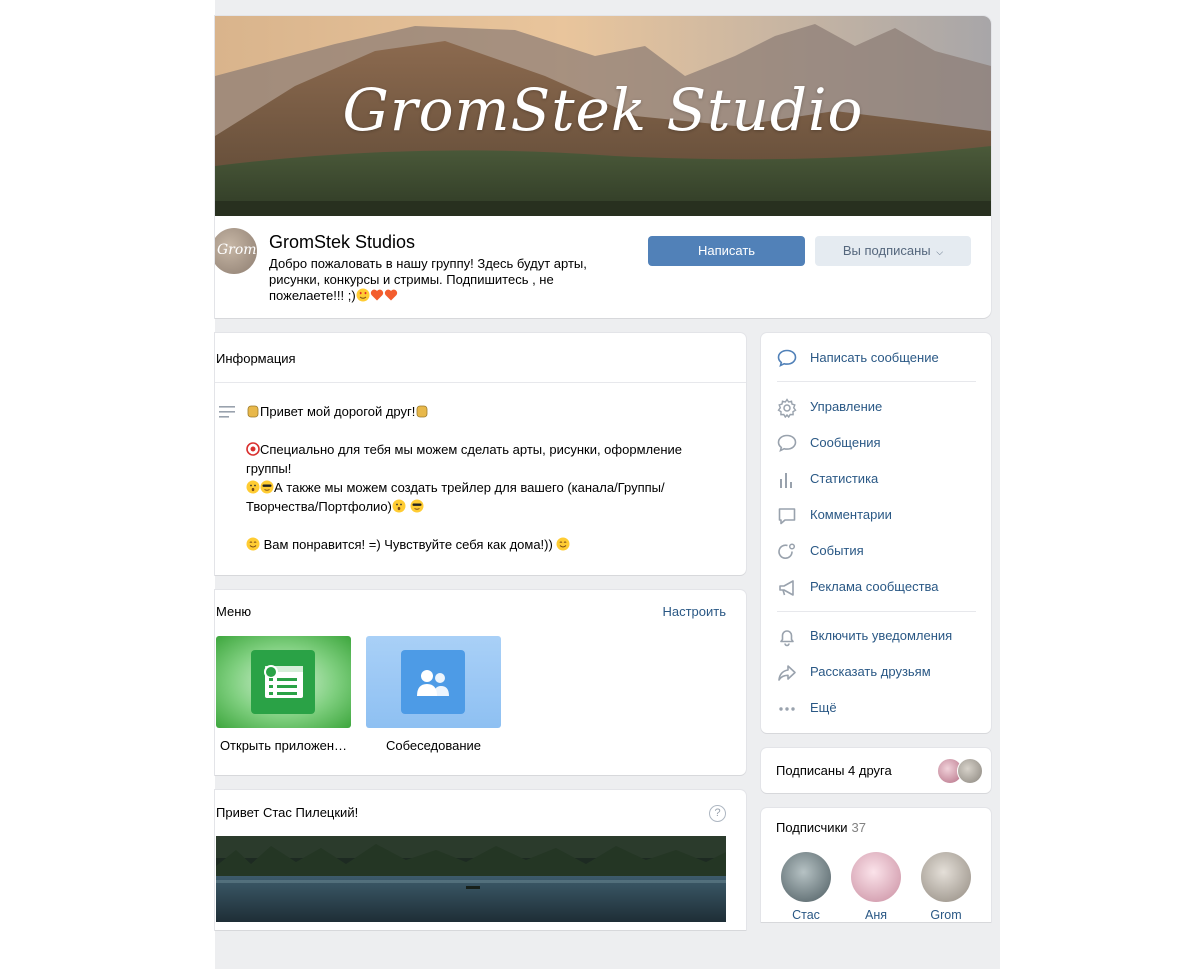 Image resolution: width=1203 pixels, height=969 pixels. I want to click on group-avatar: GromS, so click(236, 251).